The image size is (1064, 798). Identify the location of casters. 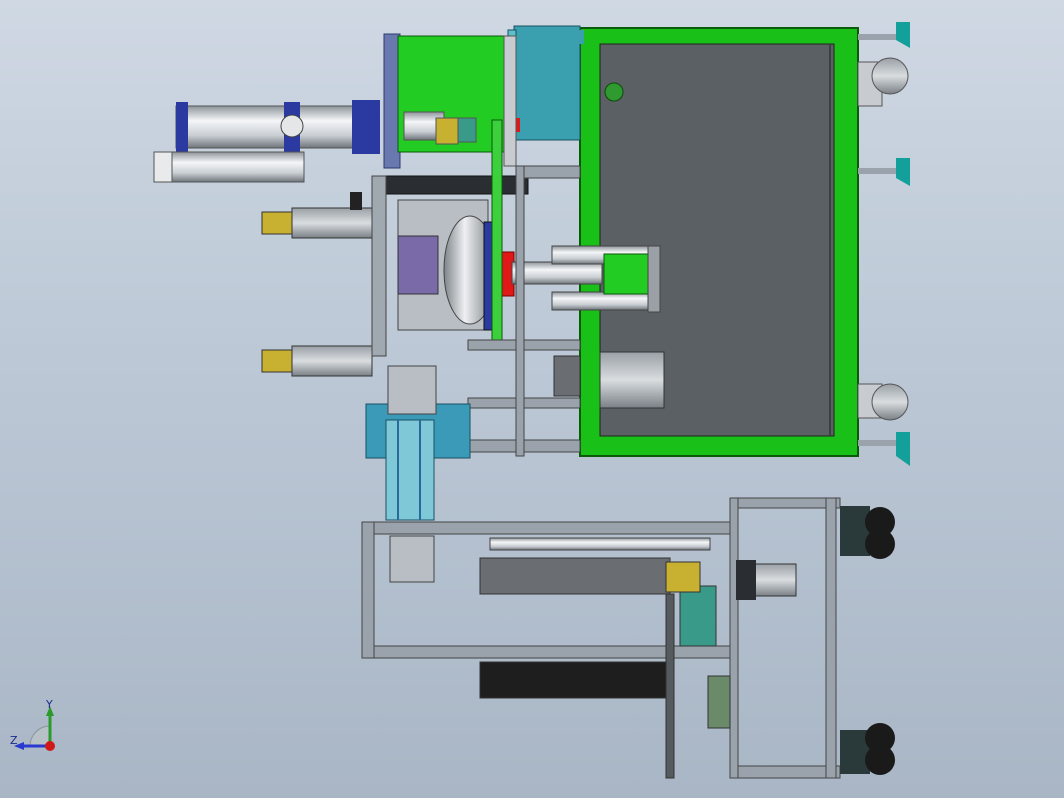
(883, 239).